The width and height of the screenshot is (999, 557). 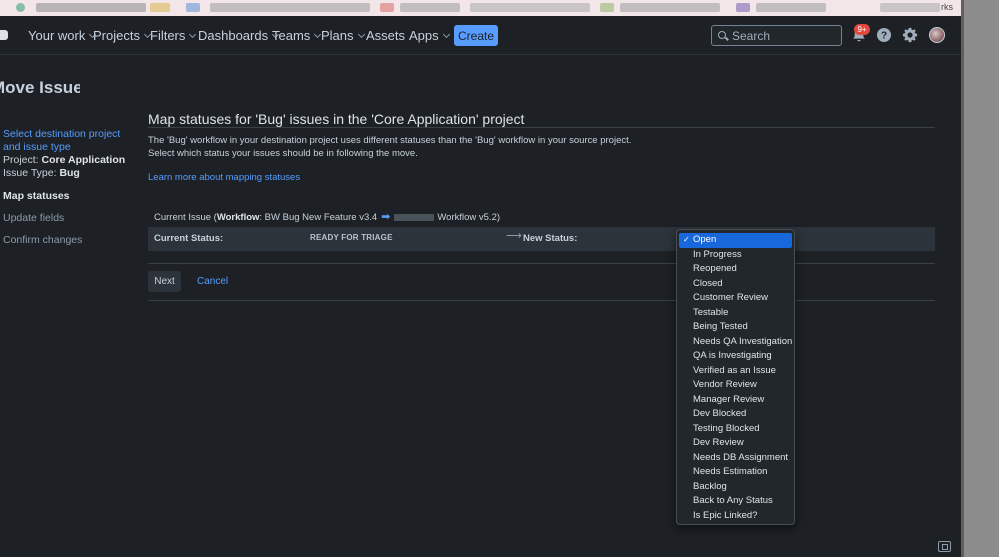 What do you see at coordinates (862, 29) in the screenshot?
I see `notification-count-badge: 9+` at bounding box center [862, 29].